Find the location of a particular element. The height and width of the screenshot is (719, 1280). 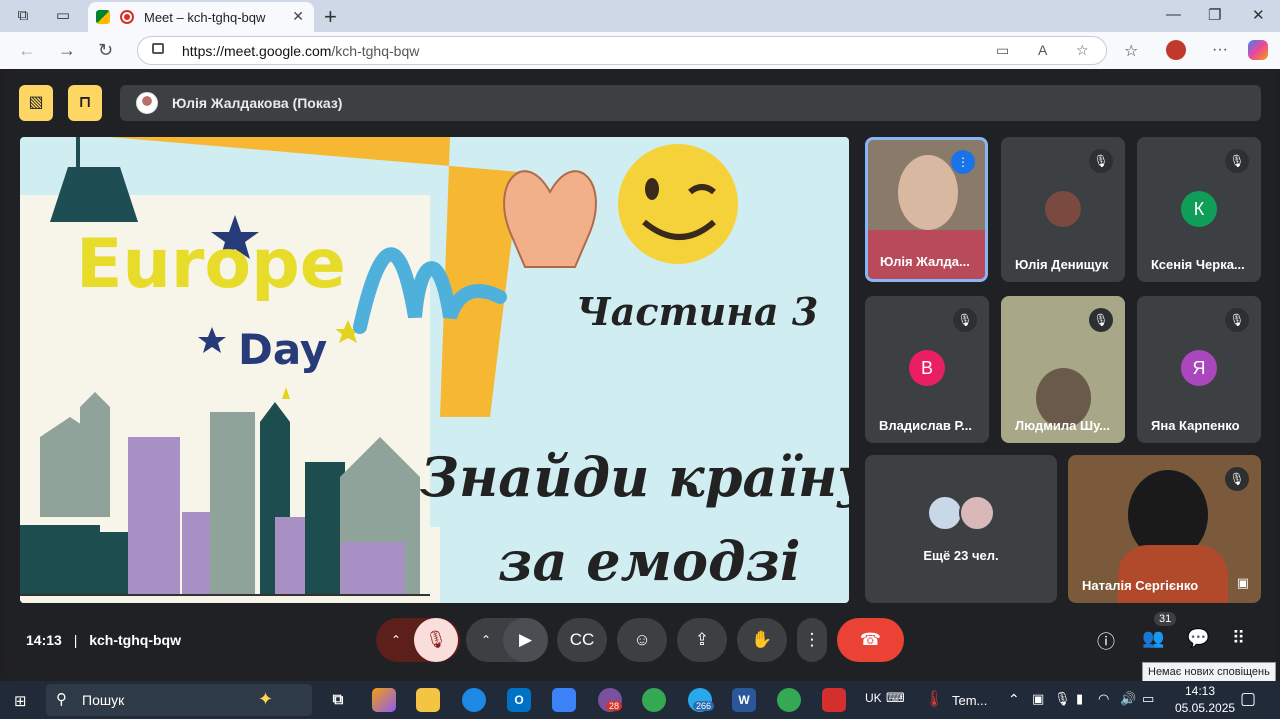

leave-call-button: ☎ is located at coordinates (870, 640).